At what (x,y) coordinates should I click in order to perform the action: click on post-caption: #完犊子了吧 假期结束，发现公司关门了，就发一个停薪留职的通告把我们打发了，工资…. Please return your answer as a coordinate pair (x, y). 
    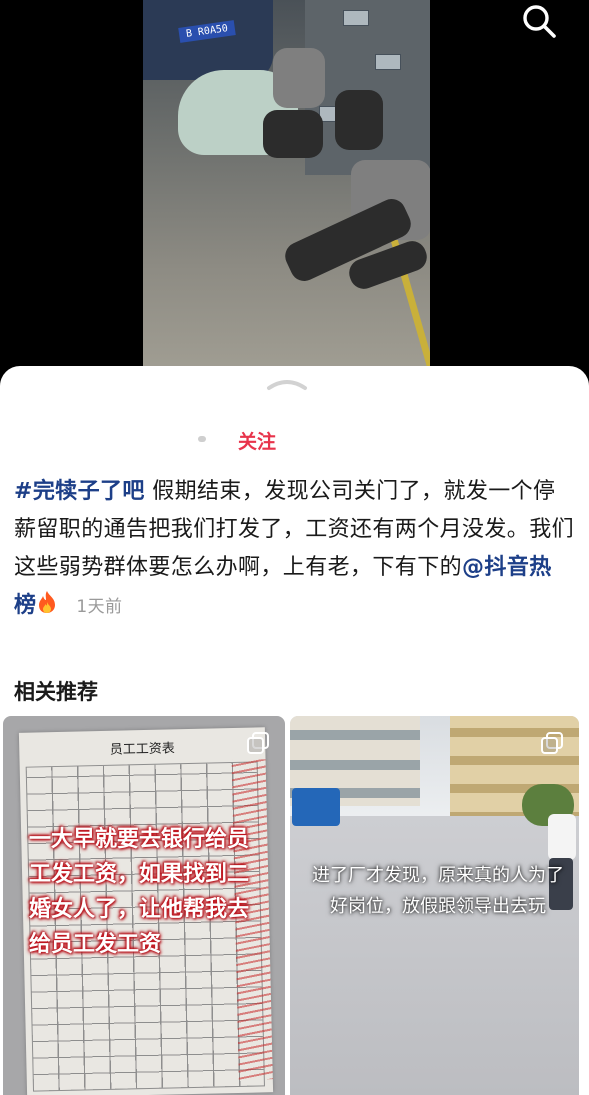
    Looking at the image, I should click on (294, 550).